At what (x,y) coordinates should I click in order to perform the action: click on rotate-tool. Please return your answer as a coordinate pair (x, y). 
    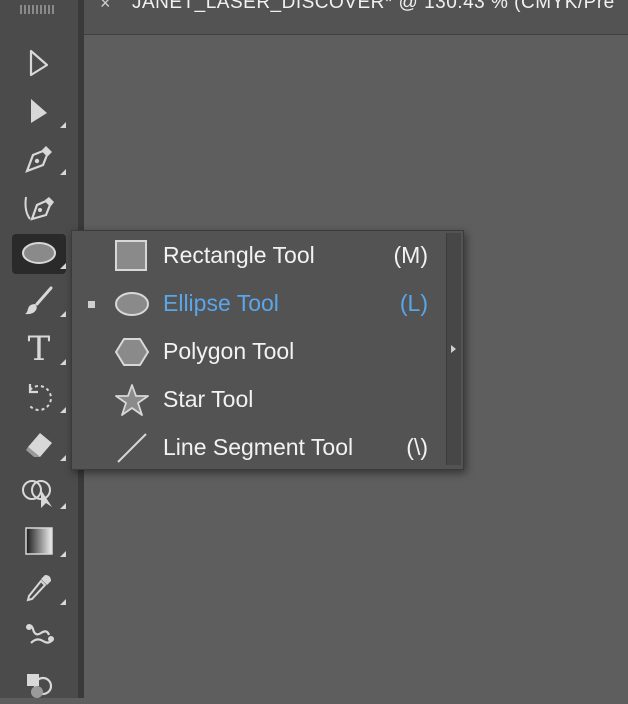
    Looking at the image, I should click on (39, 397).